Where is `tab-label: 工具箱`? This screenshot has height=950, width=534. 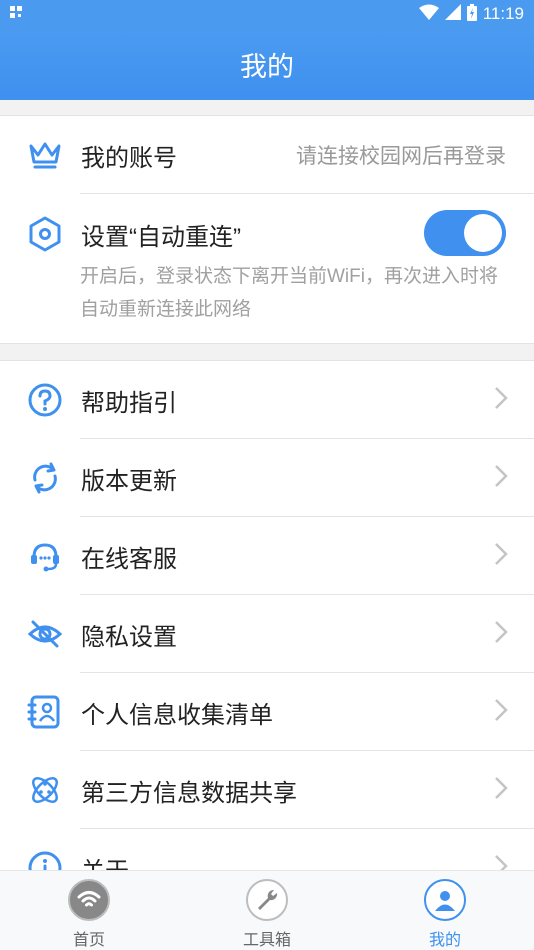 tab-label: 工具箱 is located at coordinates (266, 940).